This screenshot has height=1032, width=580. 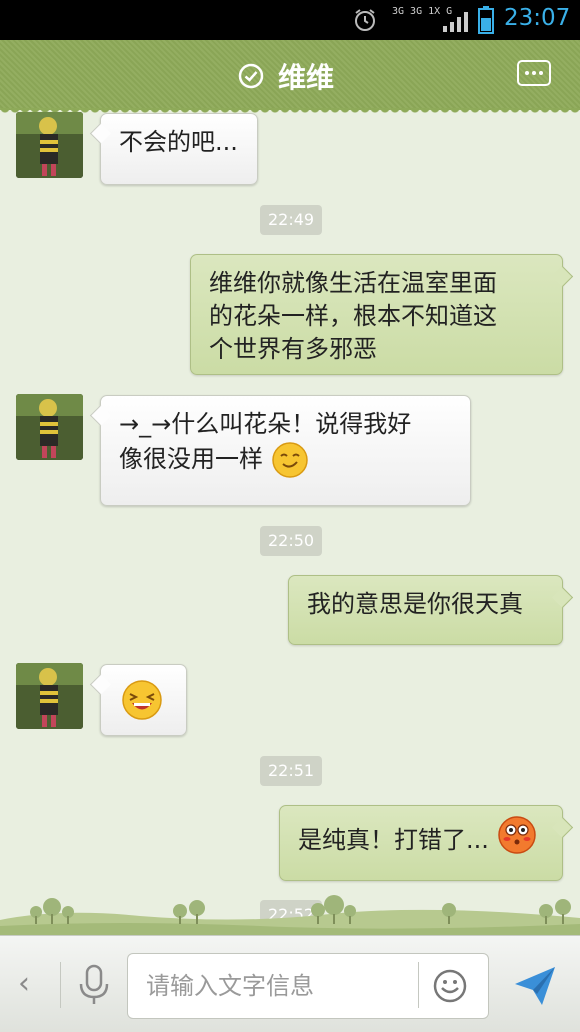 I want to click on laugh-emoji-icon, so click(x=142, y=700).